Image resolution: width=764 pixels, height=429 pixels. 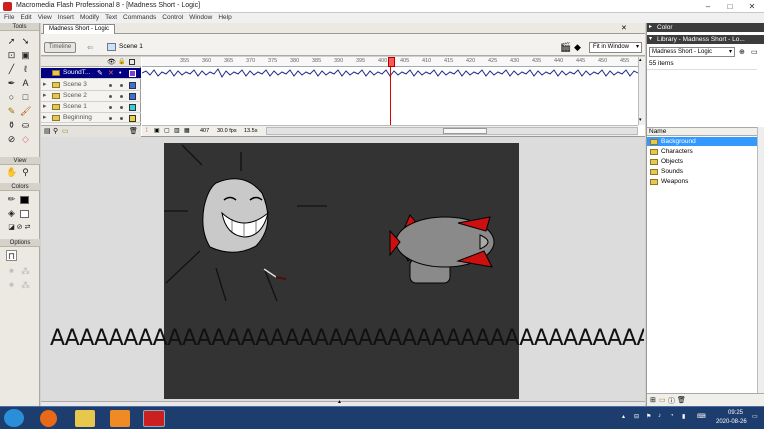 What do you see at coordinates (111, 62) in the screenshot?
I see `eye-icon: 👁` at bounding box center [111, 62].